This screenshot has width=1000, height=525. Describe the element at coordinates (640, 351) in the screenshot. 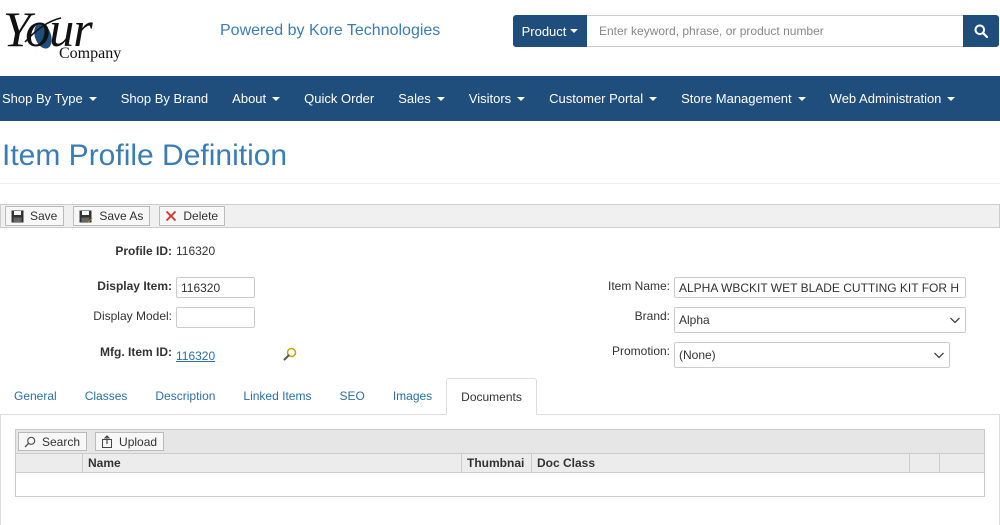

I see `promotion-label: Promotion:` at that location.